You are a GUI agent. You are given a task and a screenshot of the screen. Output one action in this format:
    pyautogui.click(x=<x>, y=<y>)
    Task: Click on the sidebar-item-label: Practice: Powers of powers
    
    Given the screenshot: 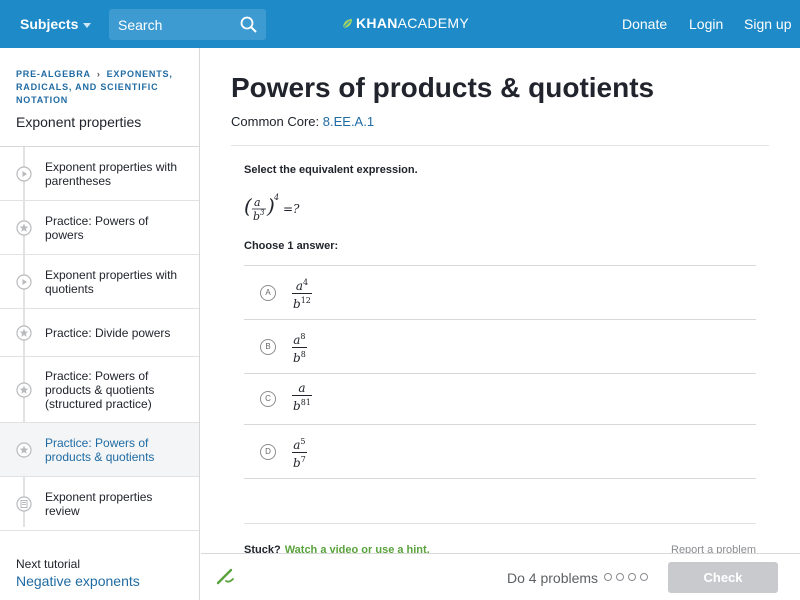 What is the action you would take?
    pyautogui.click(x=97, y=228)
    